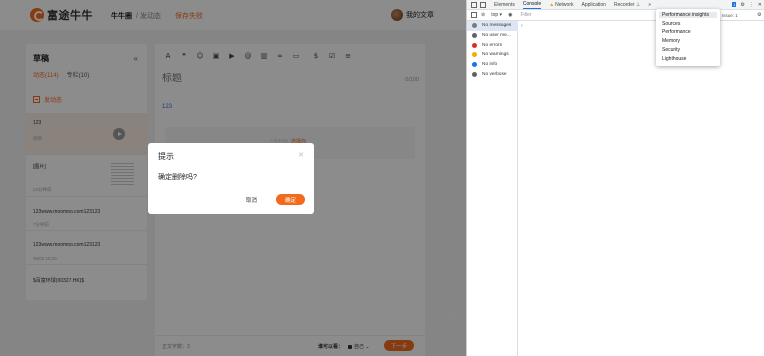 This screenshot has width=764, height=356. Describe the element at coordinates (166, 156) in the screenshot. I see `dialog-title: 提示` at that location.